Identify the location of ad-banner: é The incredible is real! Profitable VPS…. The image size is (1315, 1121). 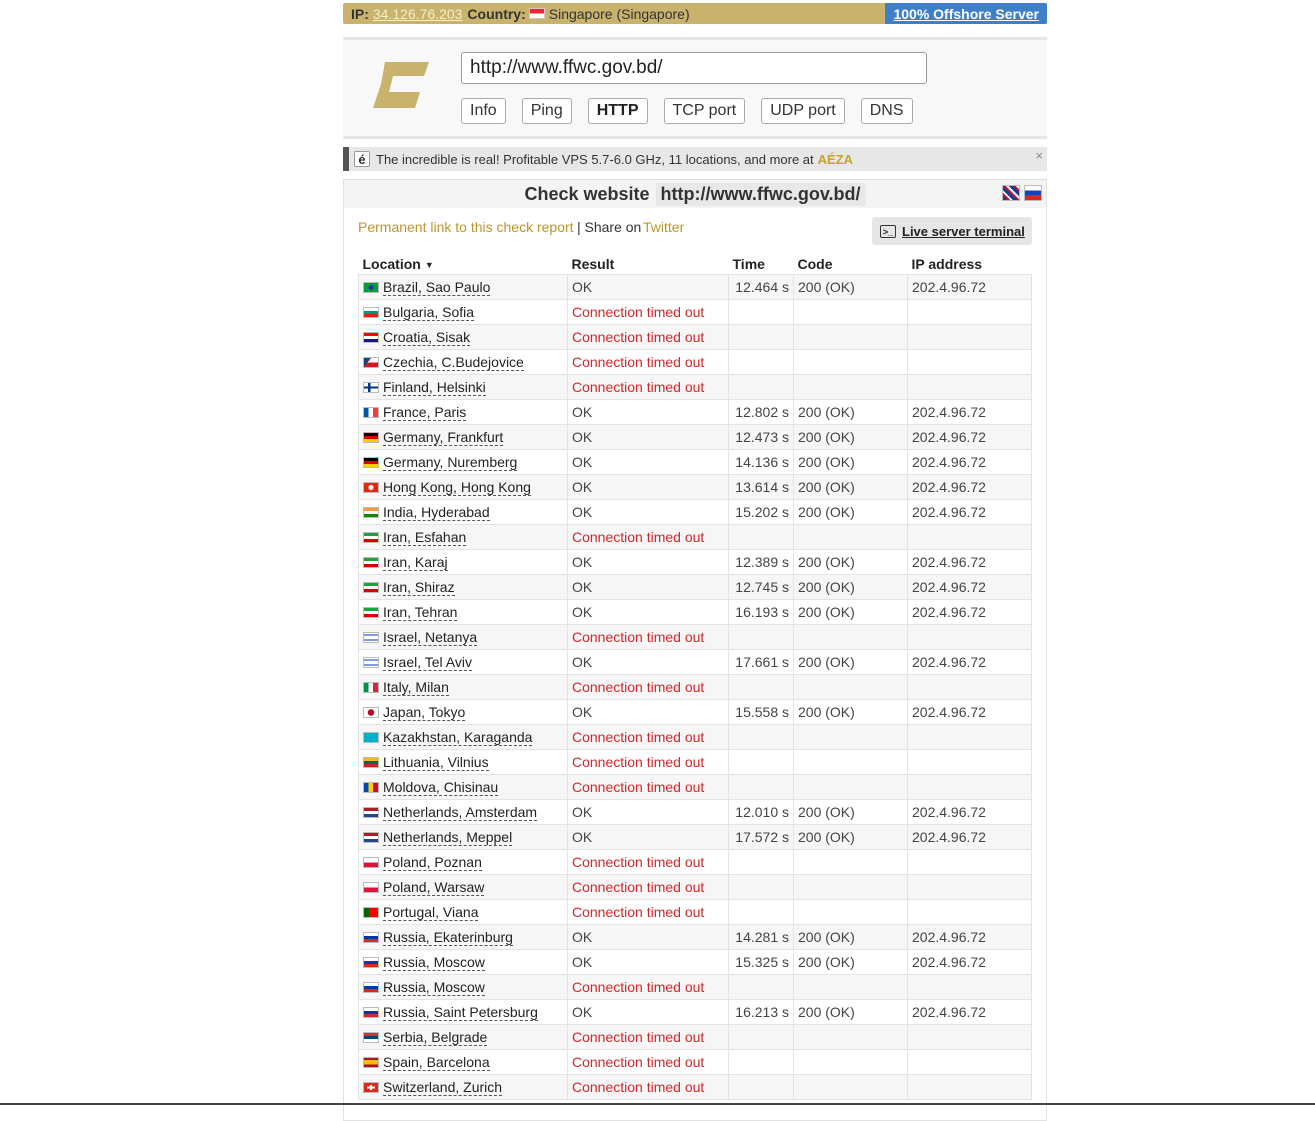
(695, 159).